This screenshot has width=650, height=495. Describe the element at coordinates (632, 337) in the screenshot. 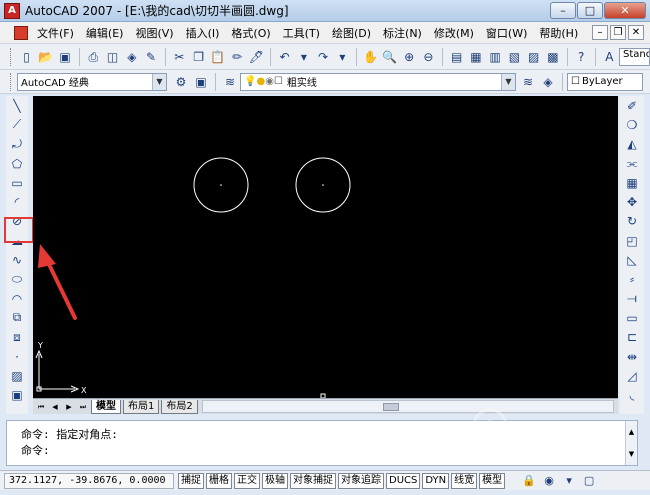

I see `break-icon: ⊏` at that location.